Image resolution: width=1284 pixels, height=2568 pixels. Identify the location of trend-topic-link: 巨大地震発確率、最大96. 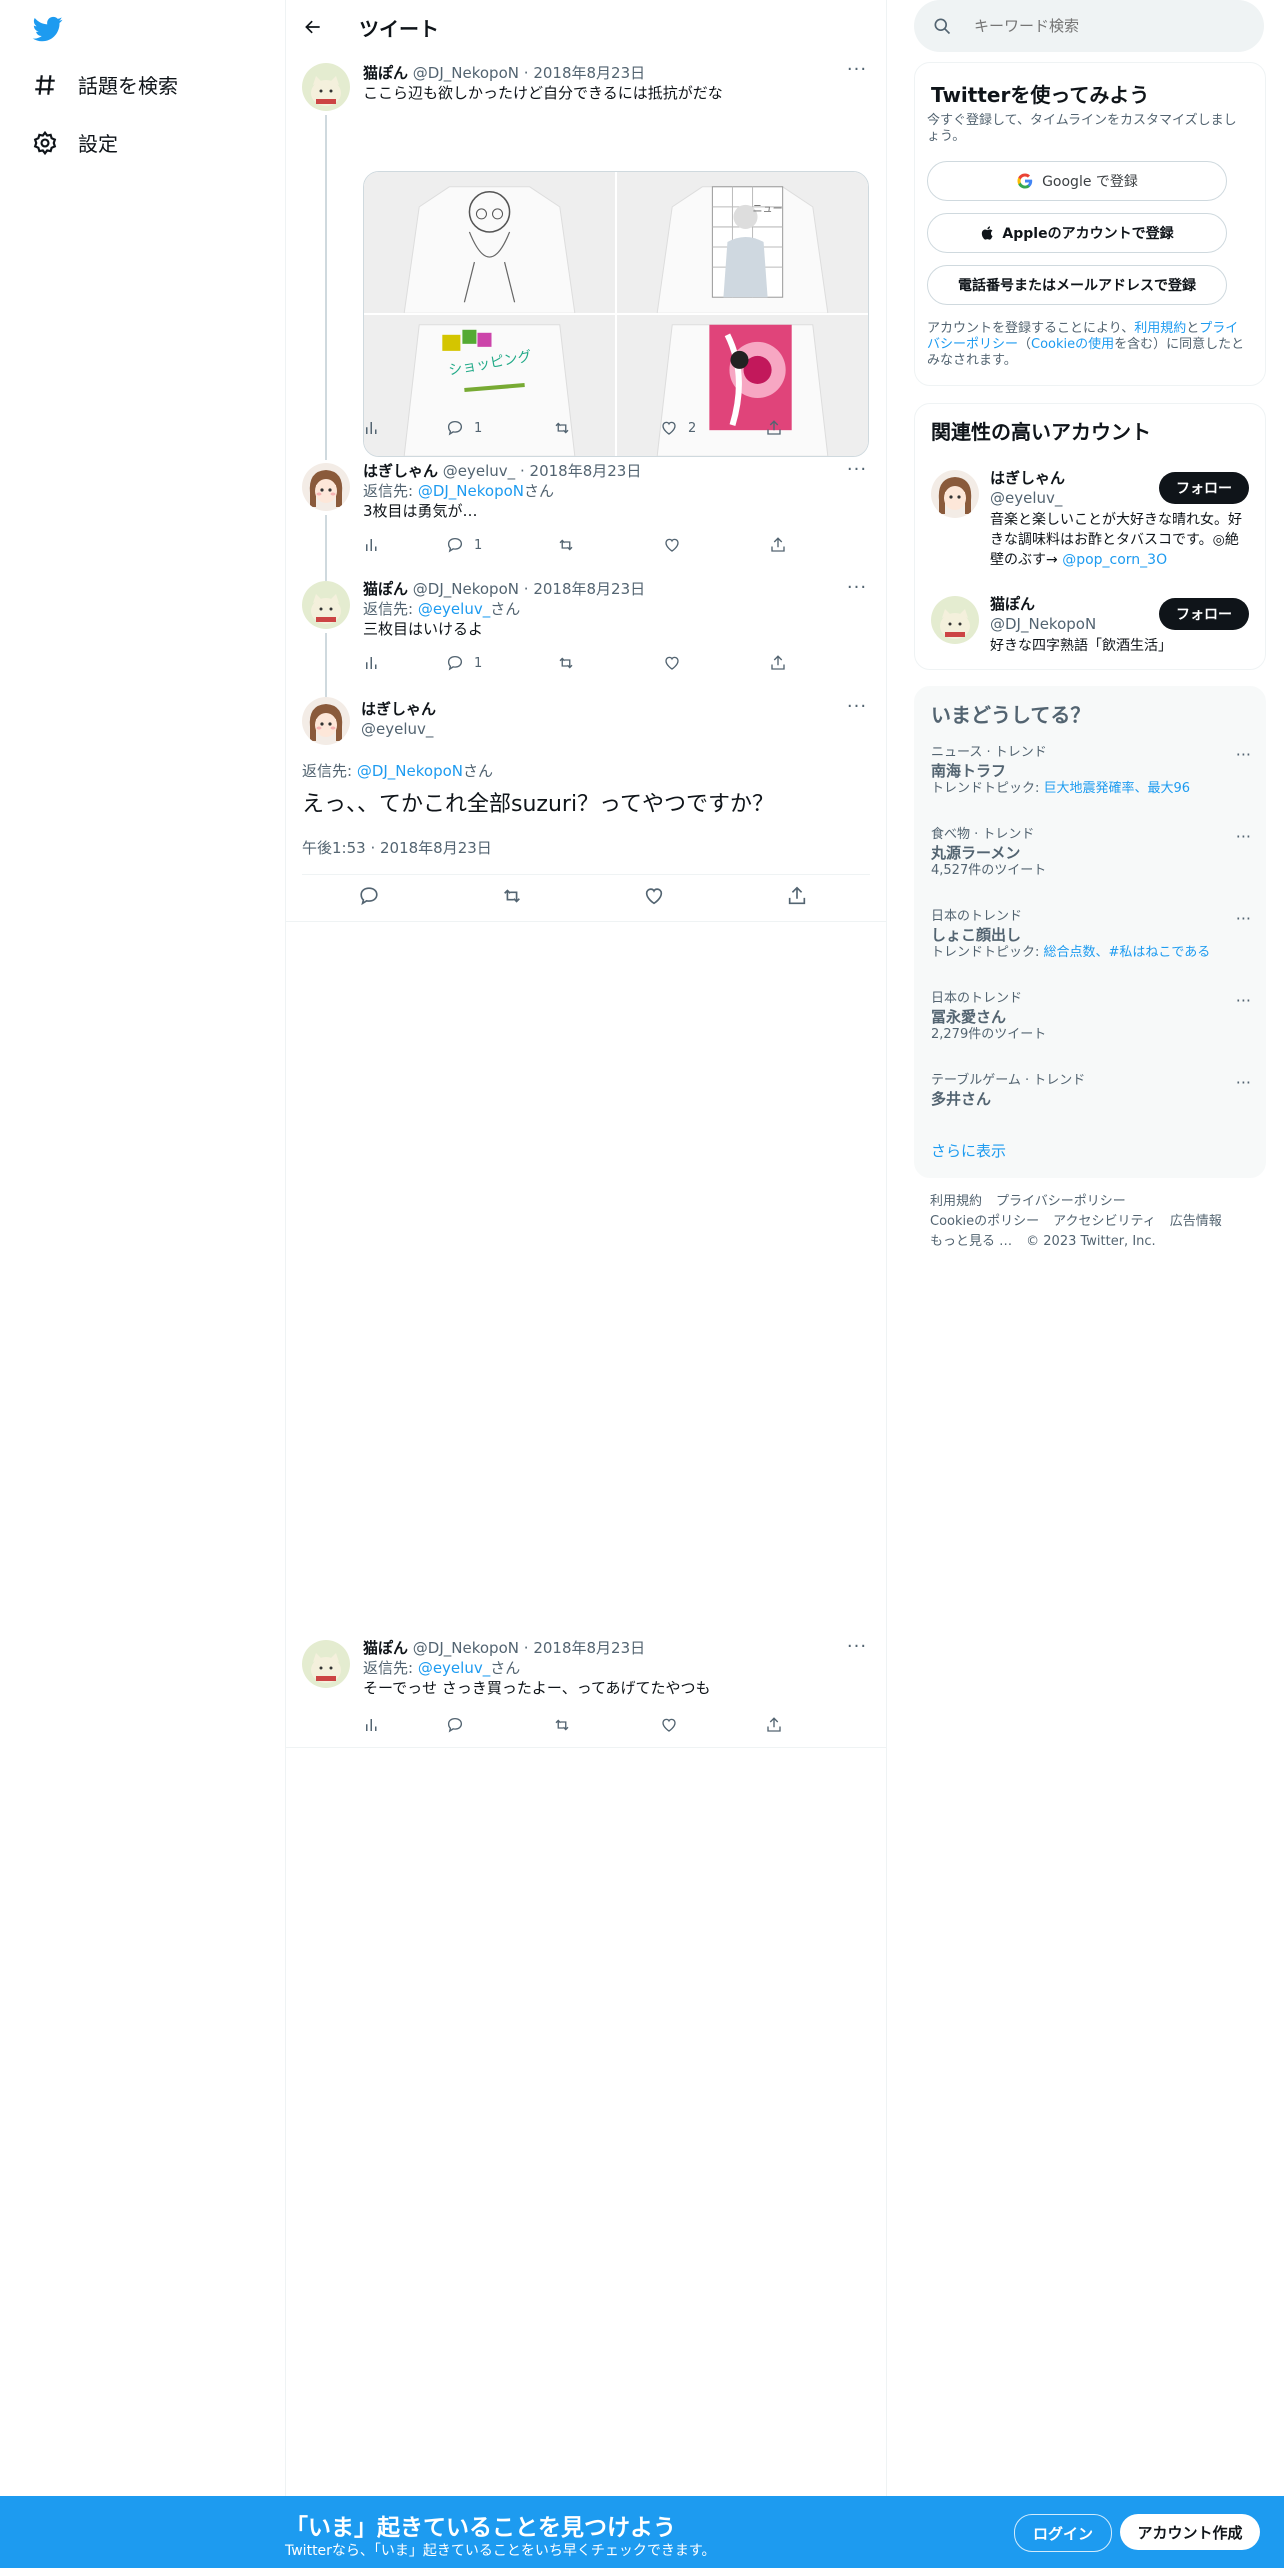
(1117, 788).